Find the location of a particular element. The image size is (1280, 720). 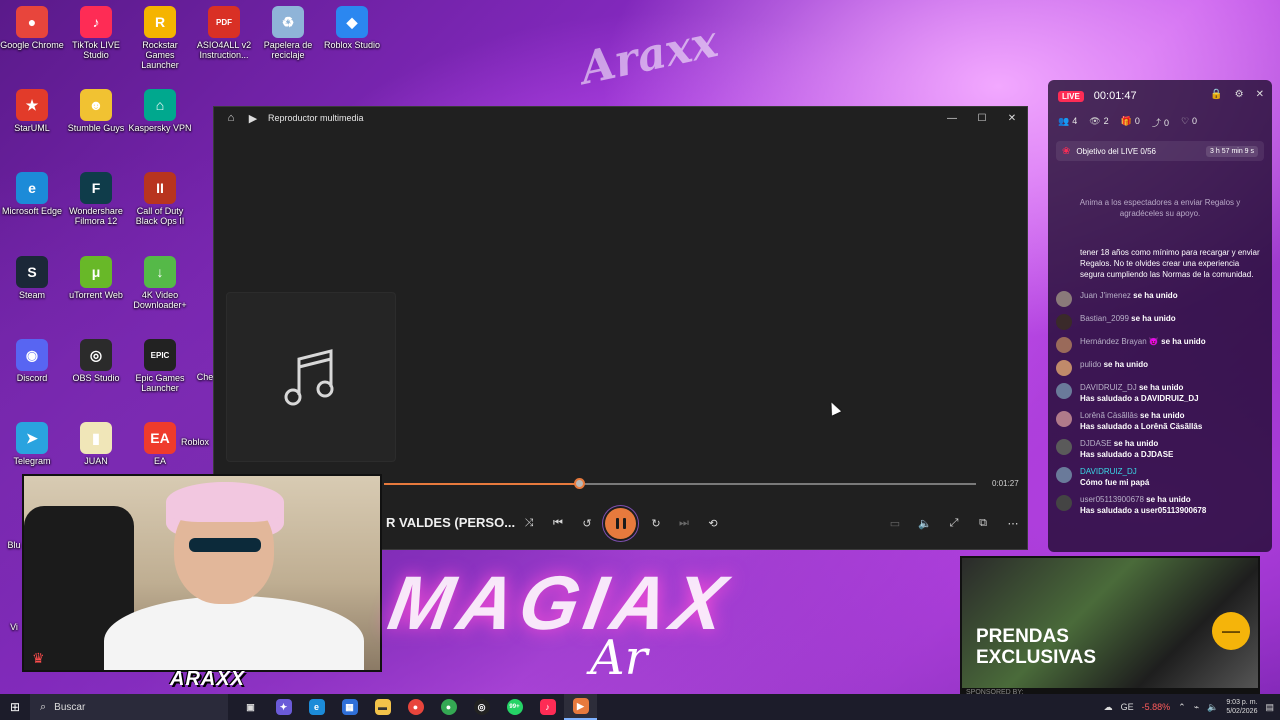

volume-icon: 🔈 is located at coordinates (925, 523).